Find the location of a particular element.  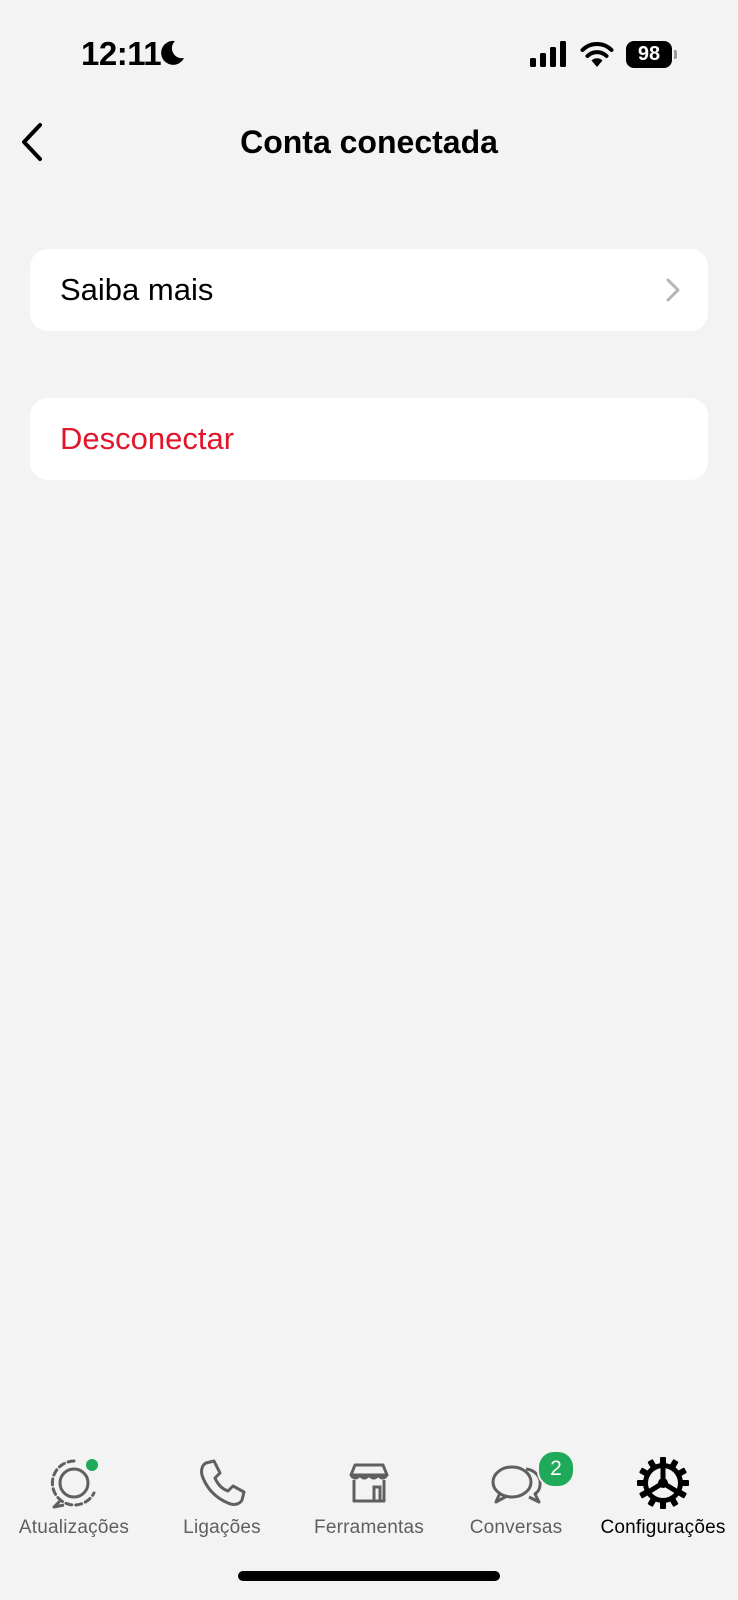

tab-calls-label: Ligações is located at coordinates (222, 1527).